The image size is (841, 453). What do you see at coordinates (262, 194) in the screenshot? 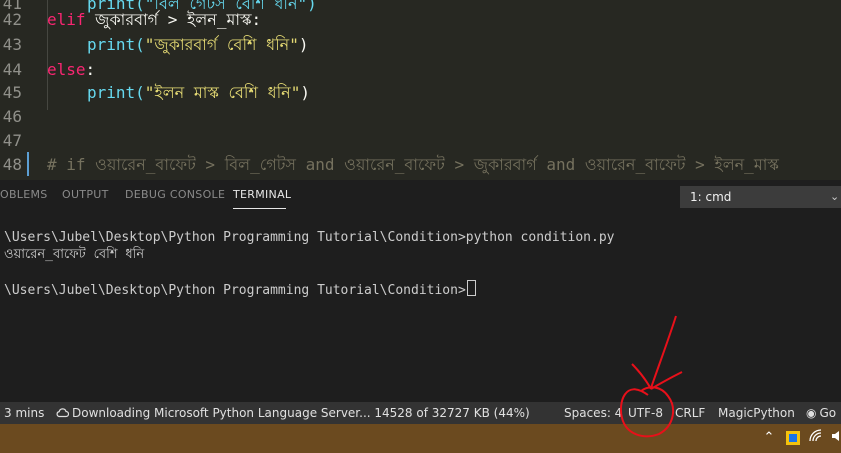
I see `tab-terminal: TERMINAL` at bounding box center [262, 194].